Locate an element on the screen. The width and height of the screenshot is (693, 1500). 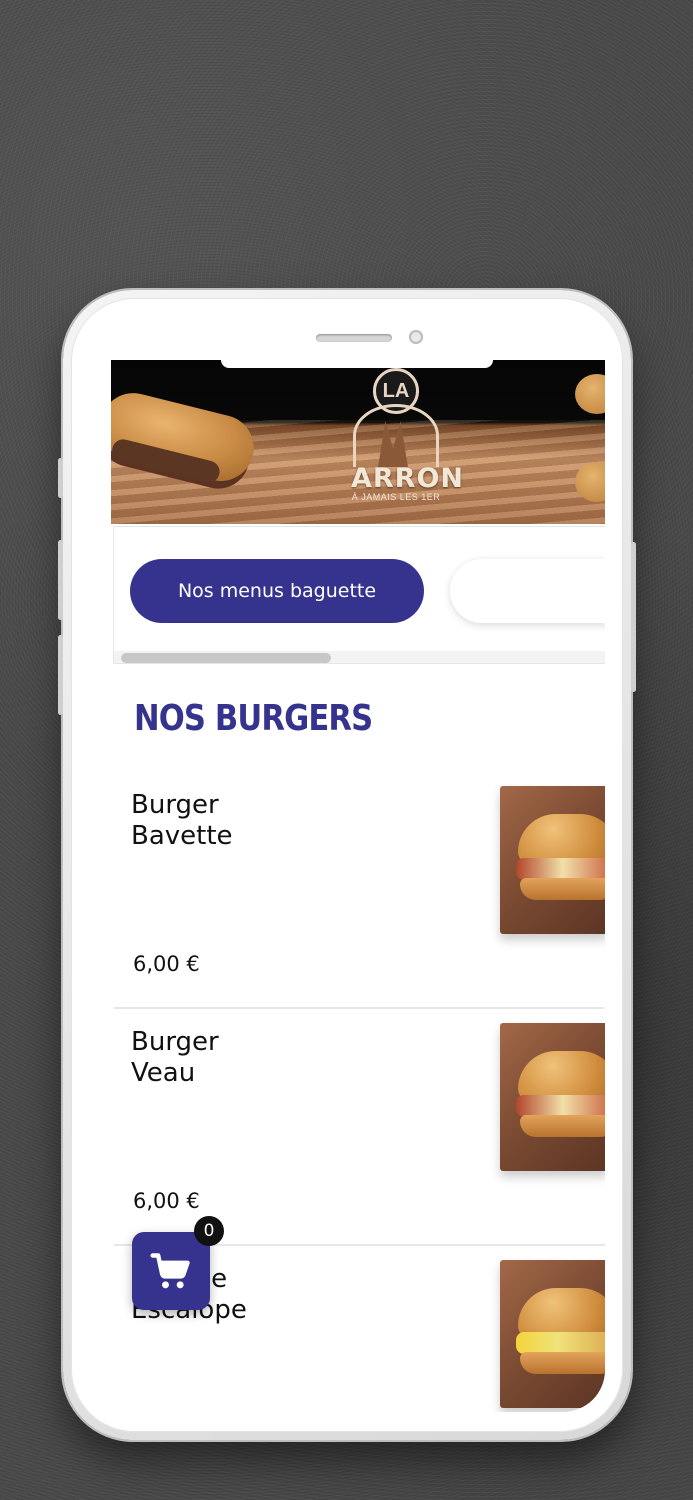
phone-camera is located at coordinates (416, 337).